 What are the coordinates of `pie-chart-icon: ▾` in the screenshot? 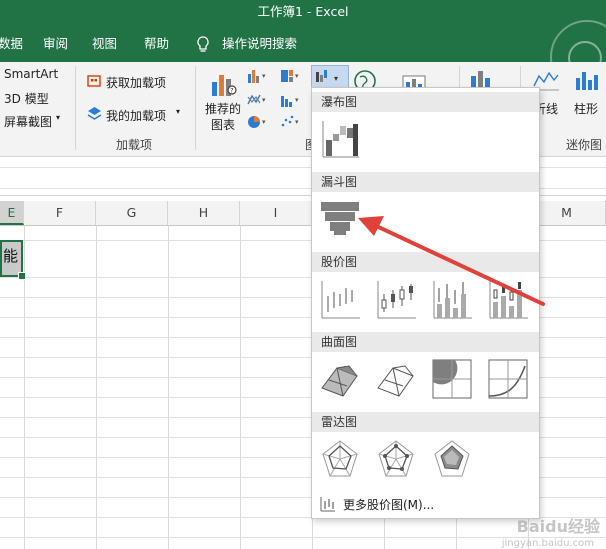 It's located at (259, 123).